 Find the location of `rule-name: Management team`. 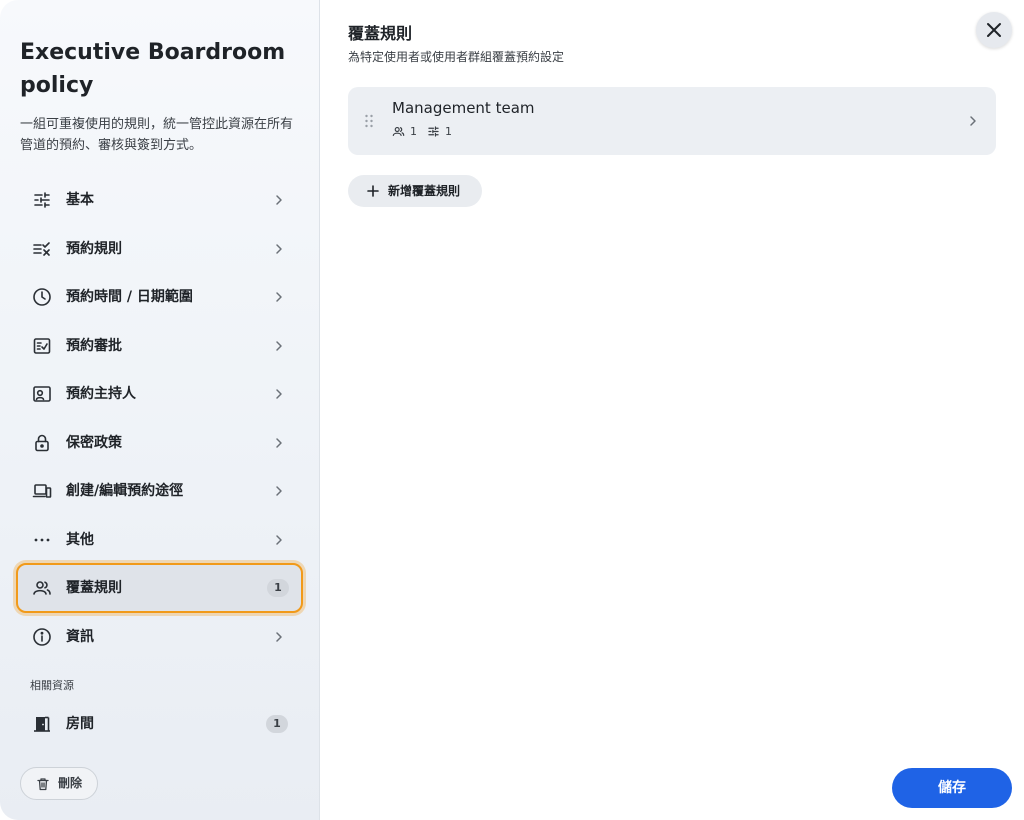

rule-name: Management team is located at coordinates (463, 108).